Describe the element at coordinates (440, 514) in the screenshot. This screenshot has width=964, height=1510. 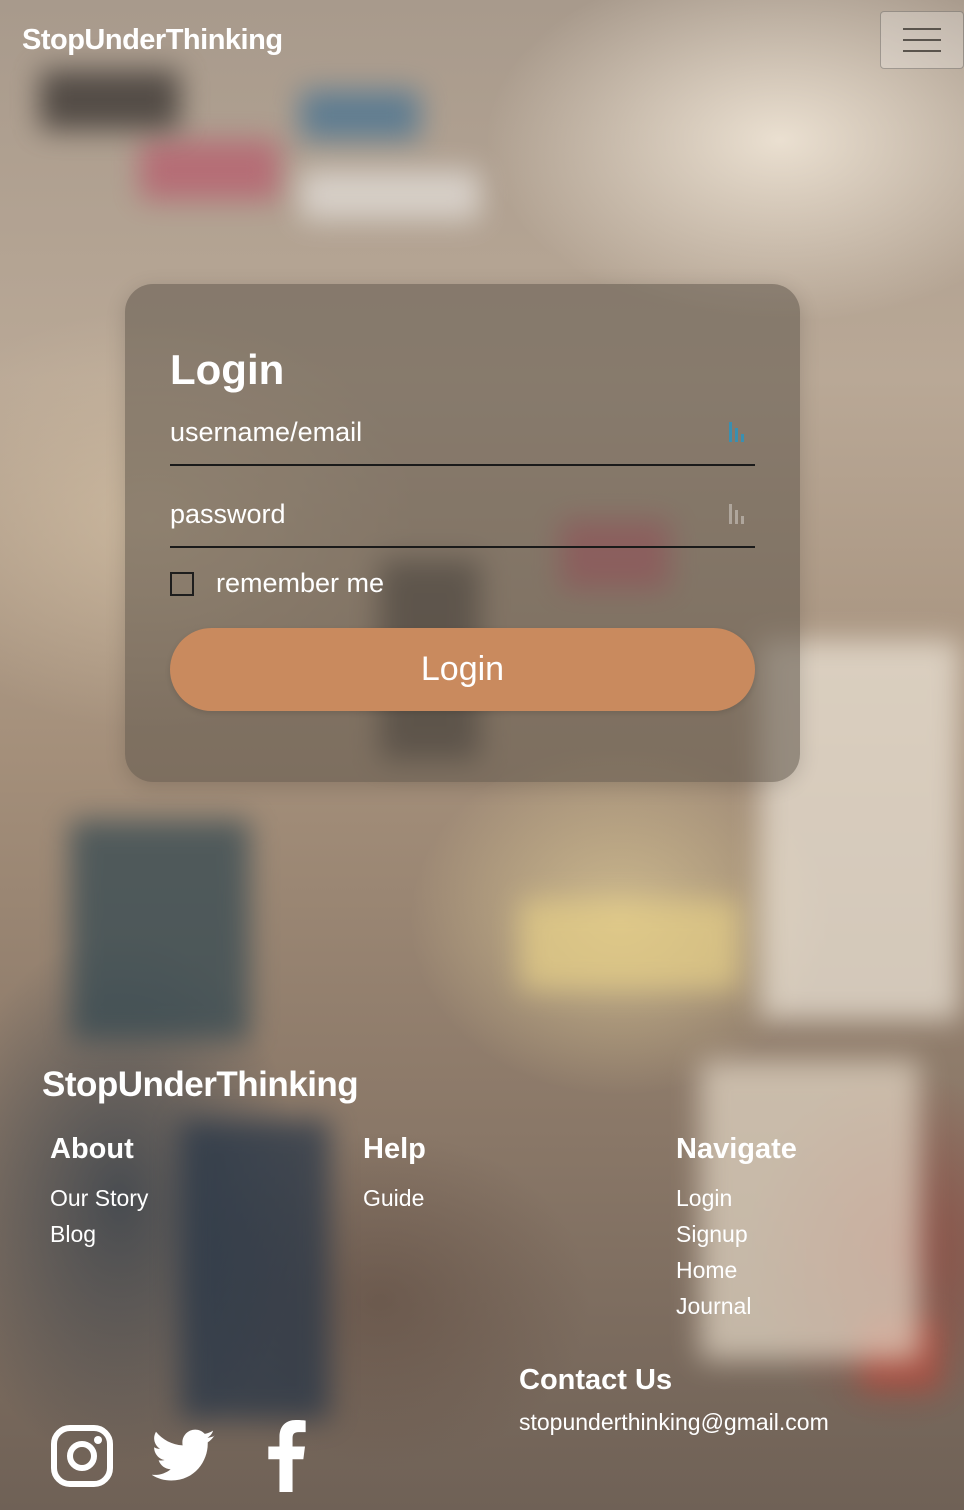
I see `password-input` at that location.